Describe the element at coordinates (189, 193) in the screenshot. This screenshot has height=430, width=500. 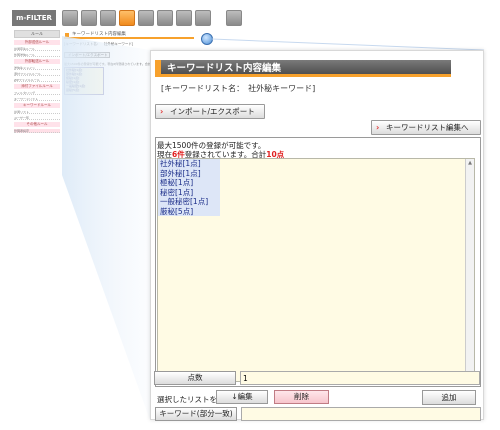
I see `keyword-list-item: 秘密[1点]` at that location.